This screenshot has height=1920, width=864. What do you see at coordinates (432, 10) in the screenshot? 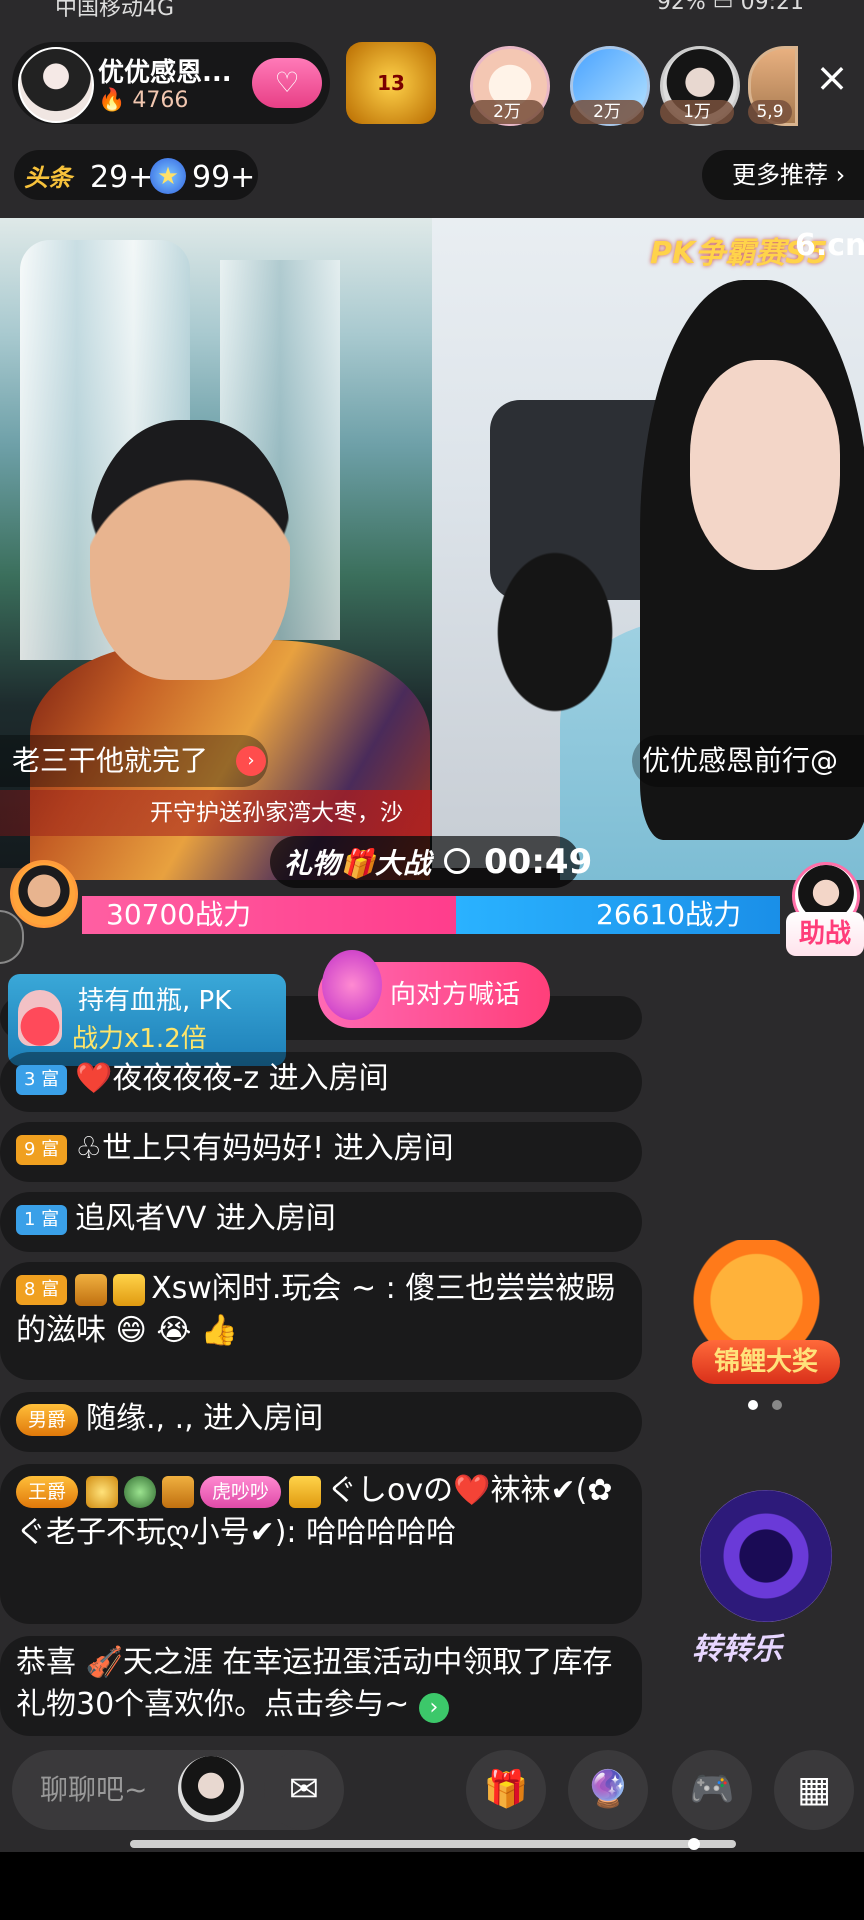
I see `status-bar: 中国移动4G 92% ▭ 09:21` at bounding box center [432, 10].